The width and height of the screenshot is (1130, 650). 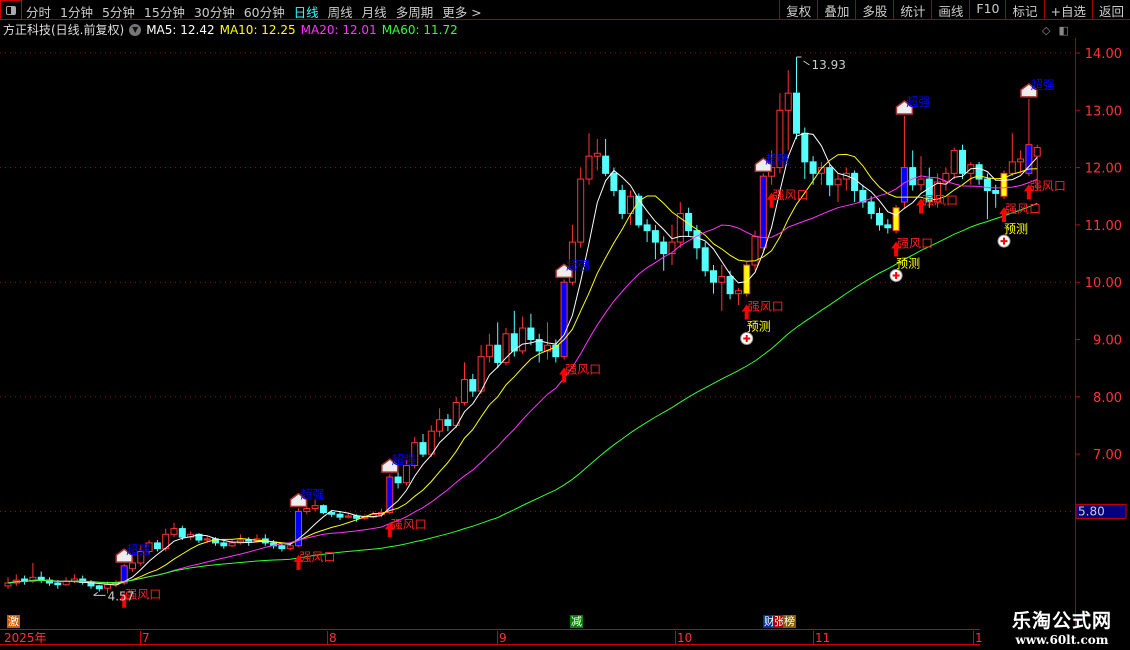 I want to click on indicator-tag: 榜, so click(x=789, y=621).